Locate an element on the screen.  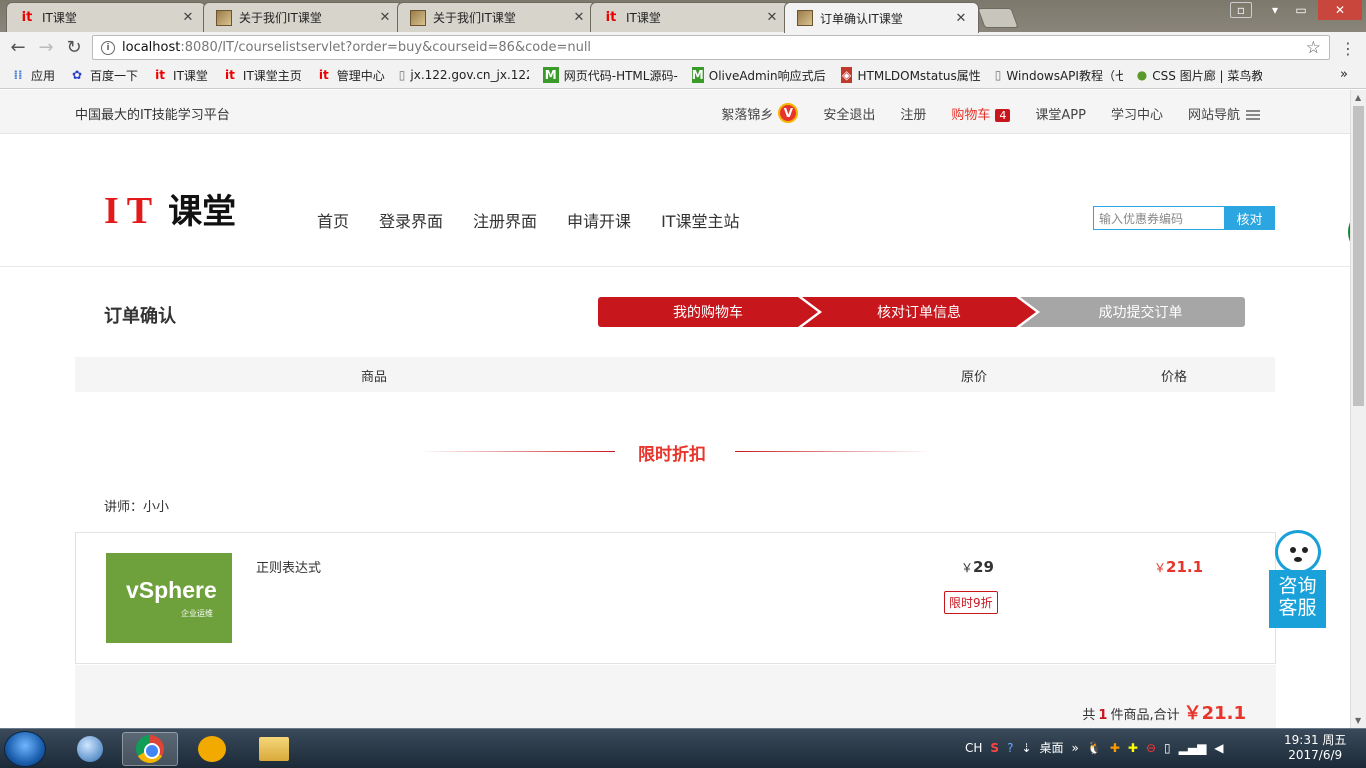
tray-app-icon: ✚ is located at coordinates (1115, 748).